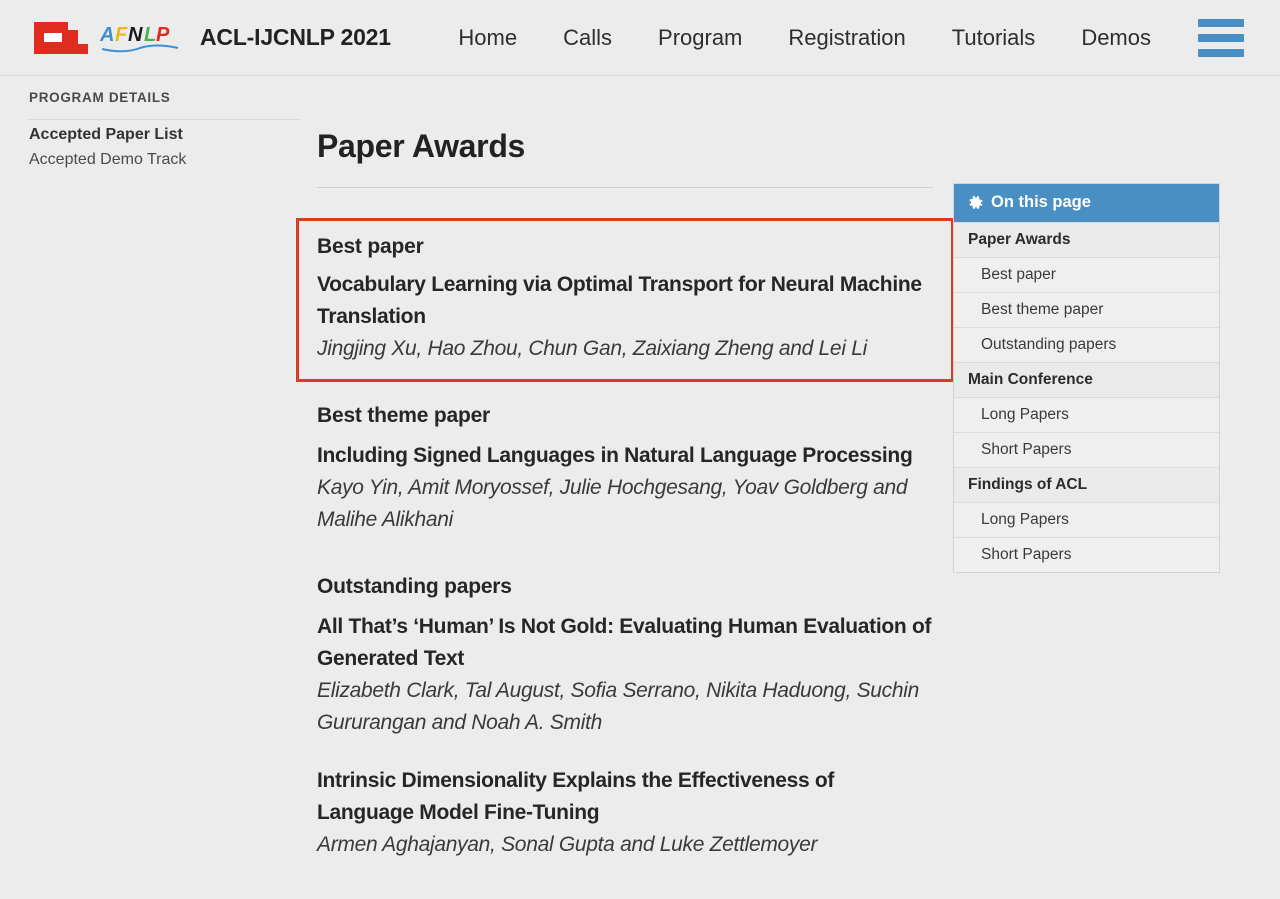 This screenshot has height=899, width=1280. Describe the element at coordinates (1086, 519) in the screenshot. I see `toc-item-findings-long-papers: Long Papers` at that location.